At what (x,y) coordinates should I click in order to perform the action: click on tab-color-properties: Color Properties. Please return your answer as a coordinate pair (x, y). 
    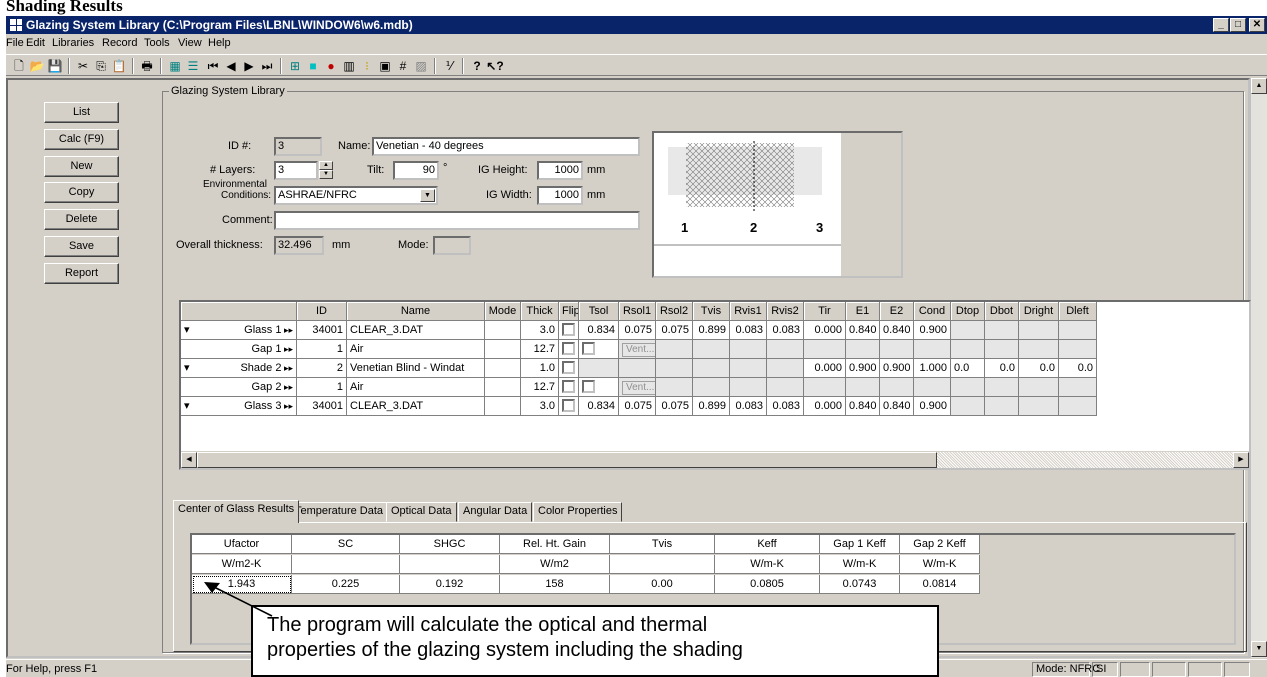
    Looking at the image, I should click on (578, 512).